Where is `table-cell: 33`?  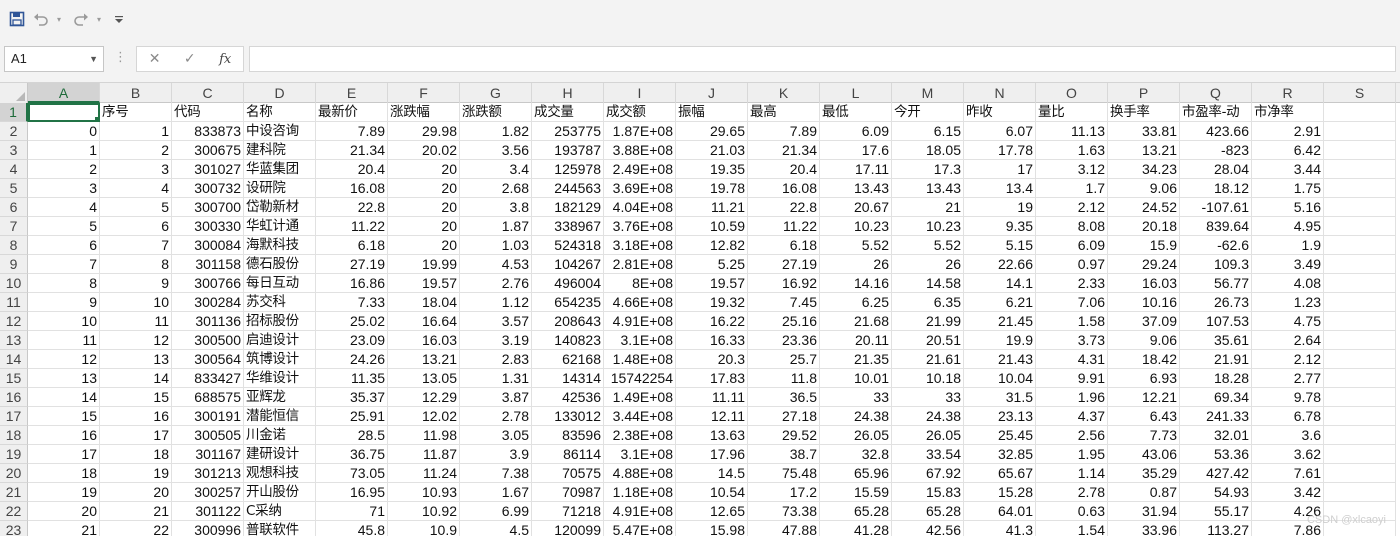 table-cell: 33 is located at coordinates (928, 397).